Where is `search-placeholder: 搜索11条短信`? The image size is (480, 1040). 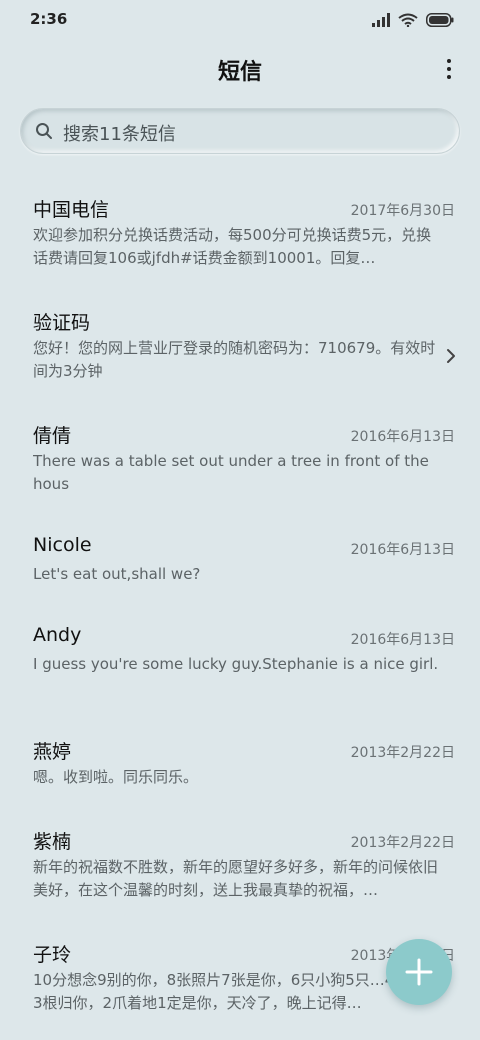
search-placeholder: 搜索11条短信 is located at coordinates (119, 134).